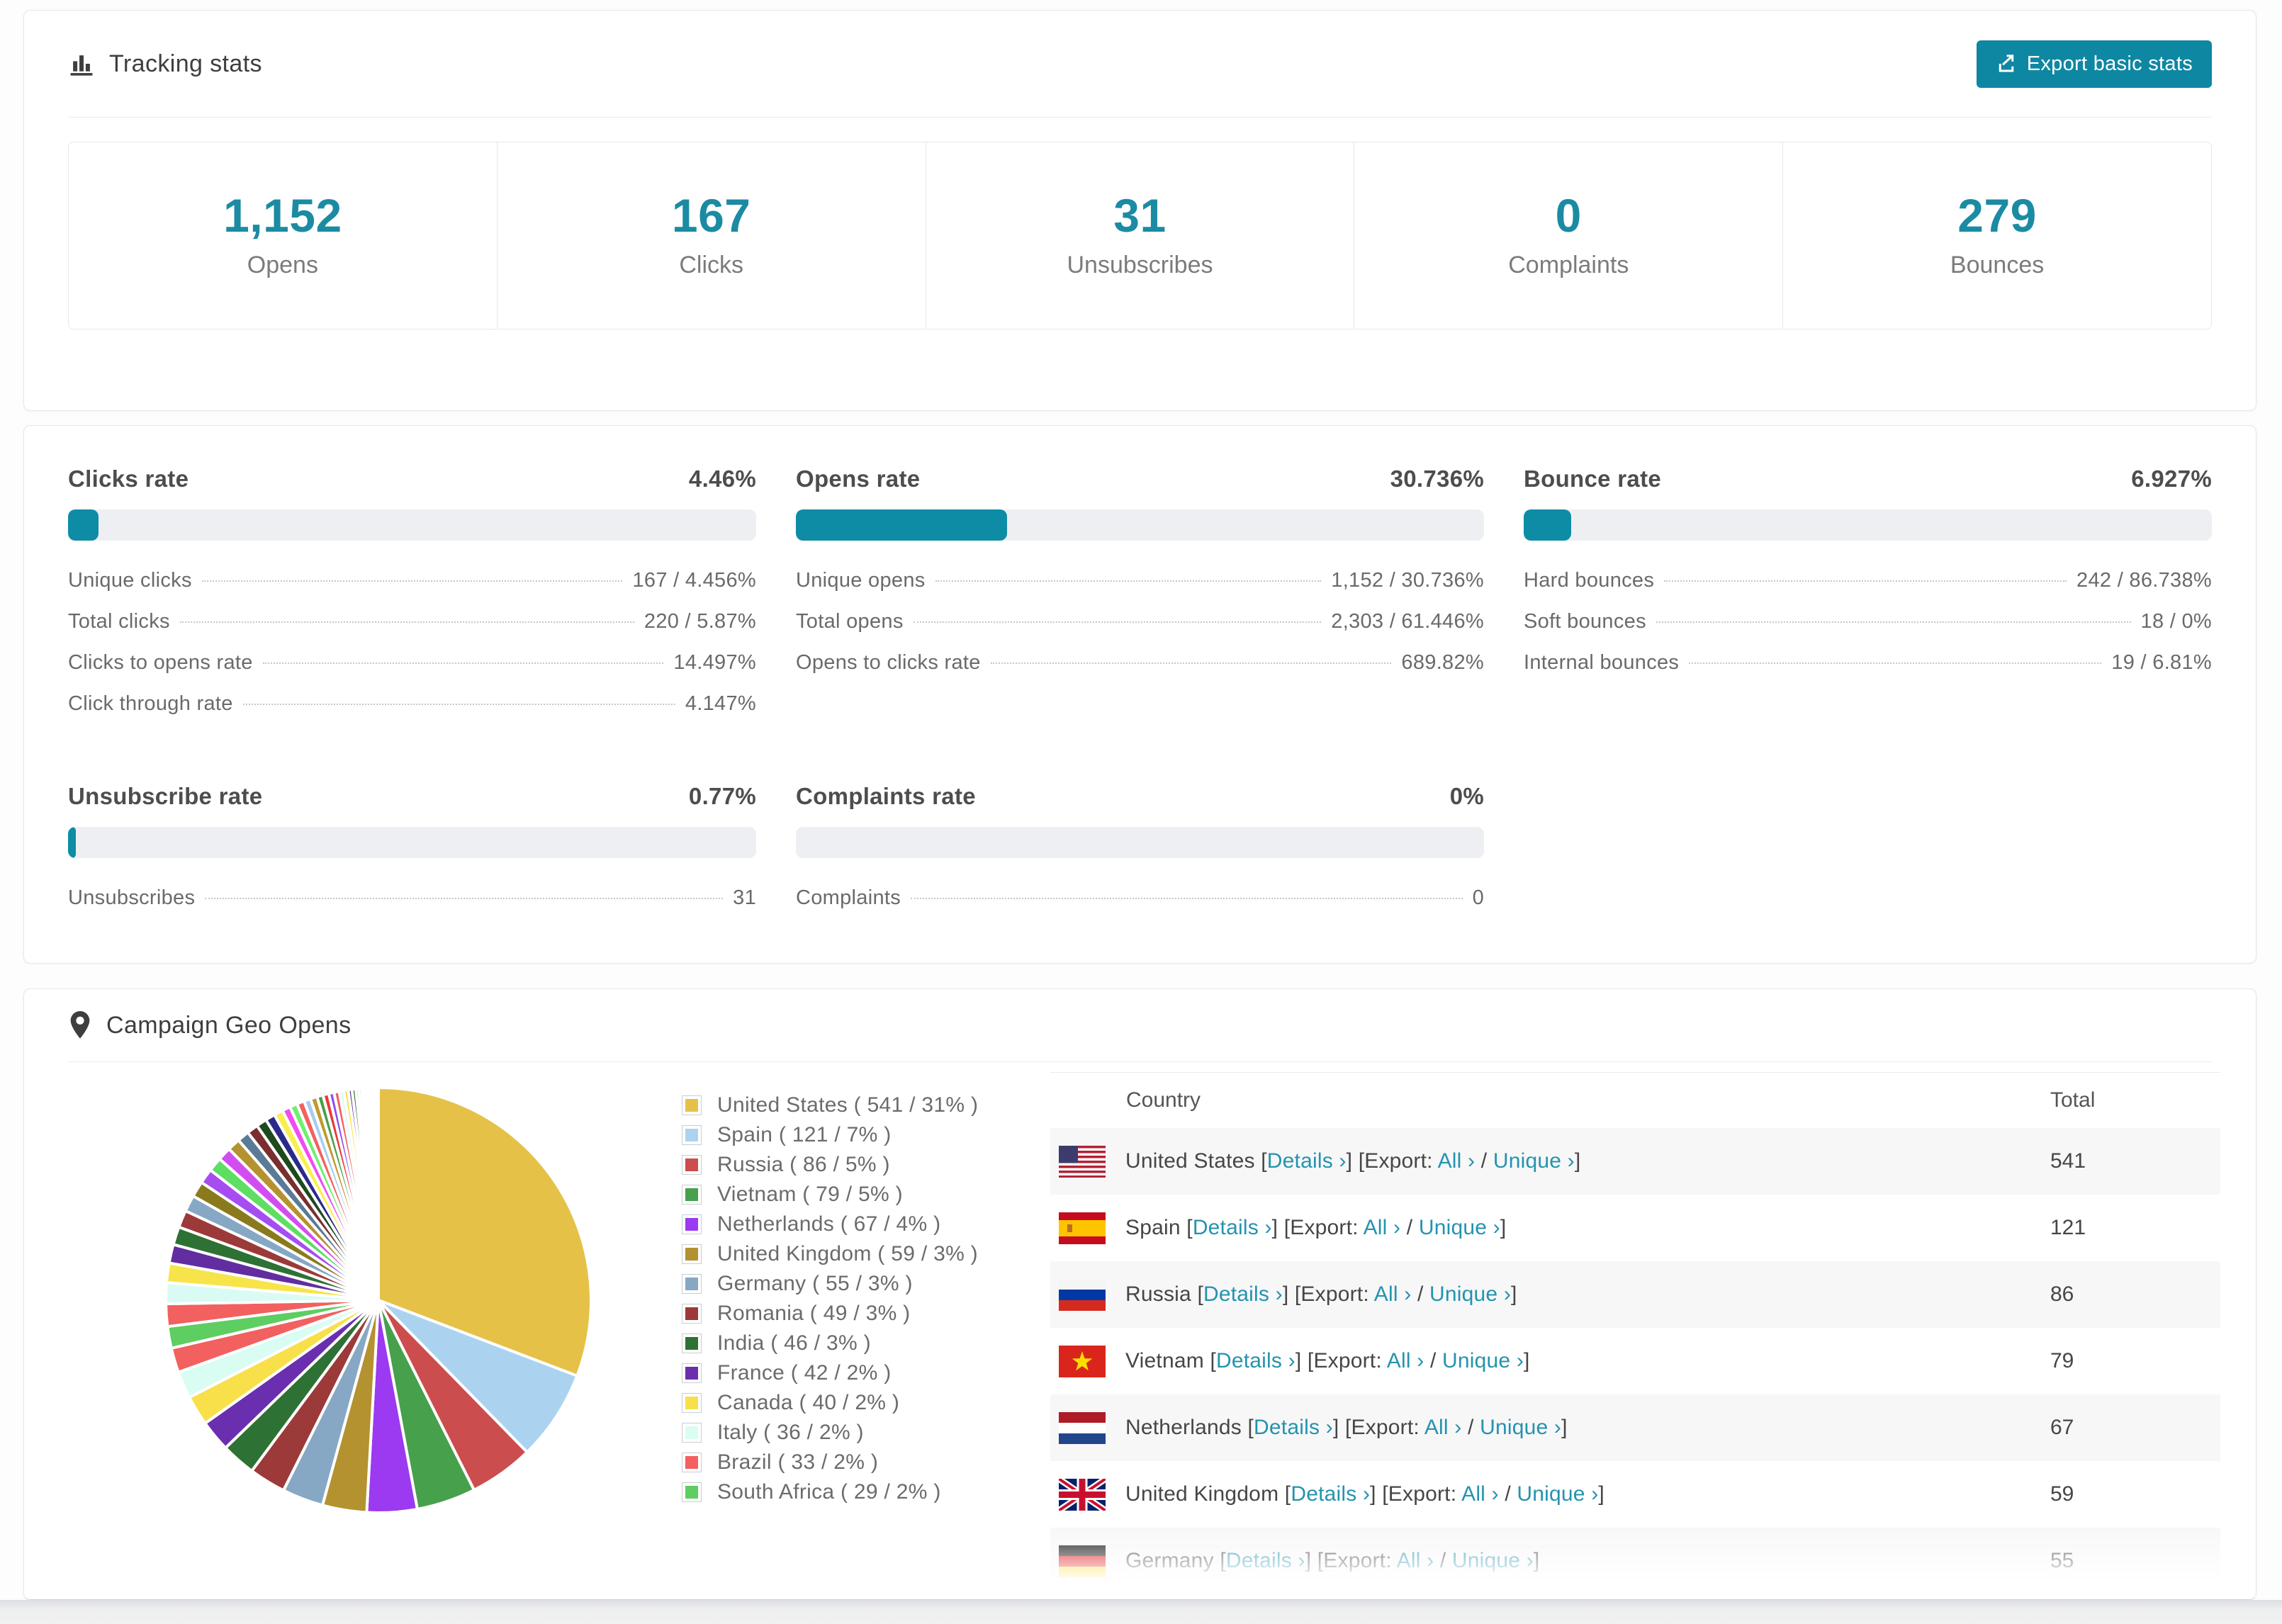  Describe the element at coordinates (791, 1433) in the screenshot. I see `legend-label: Italy ( 36 / 2% )` at that location.